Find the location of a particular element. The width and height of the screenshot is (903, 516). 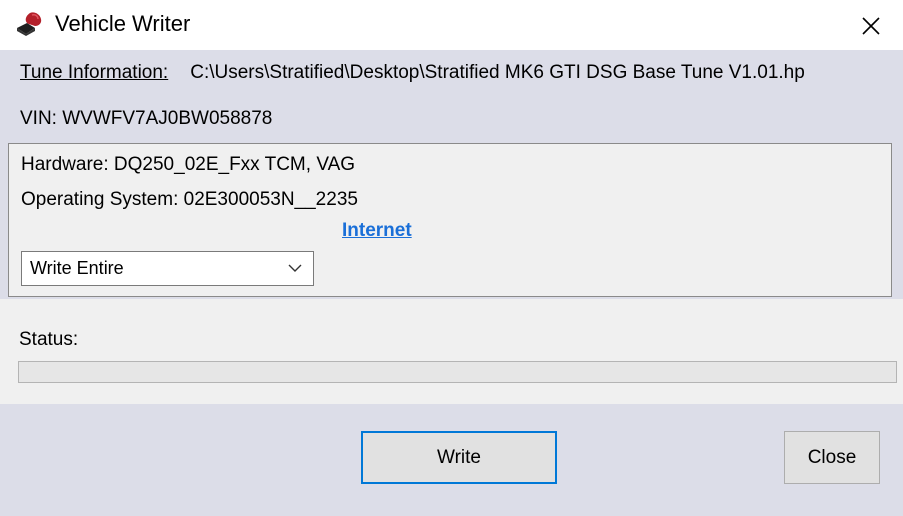

internet-link: Internet is located at coordinates (377, 231).